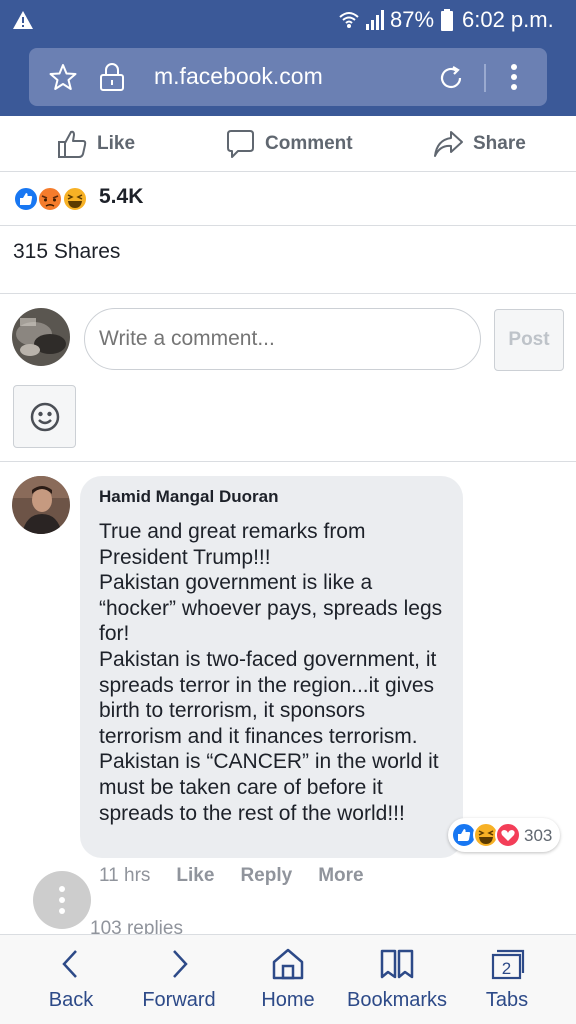 This screenshot has width=576, height=1024. What do you see at coordinates (41, 337) in the screenshot?
I see `user-avatar` at bounding box center [41, 337].